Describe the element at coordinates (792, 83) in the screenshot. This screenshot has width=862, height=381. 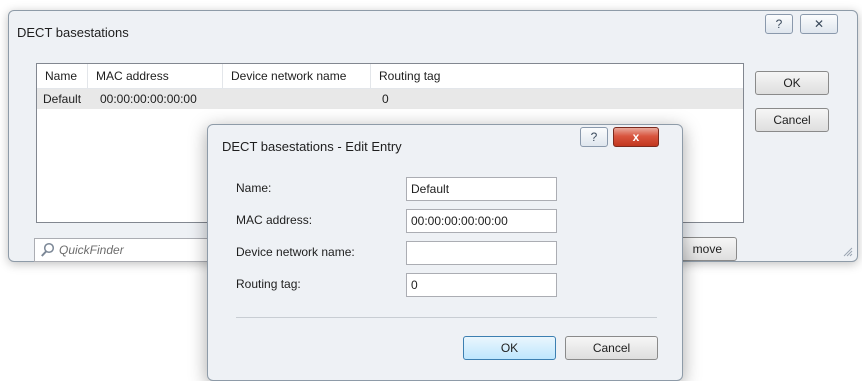
I see `ok-button: OK` at that location.